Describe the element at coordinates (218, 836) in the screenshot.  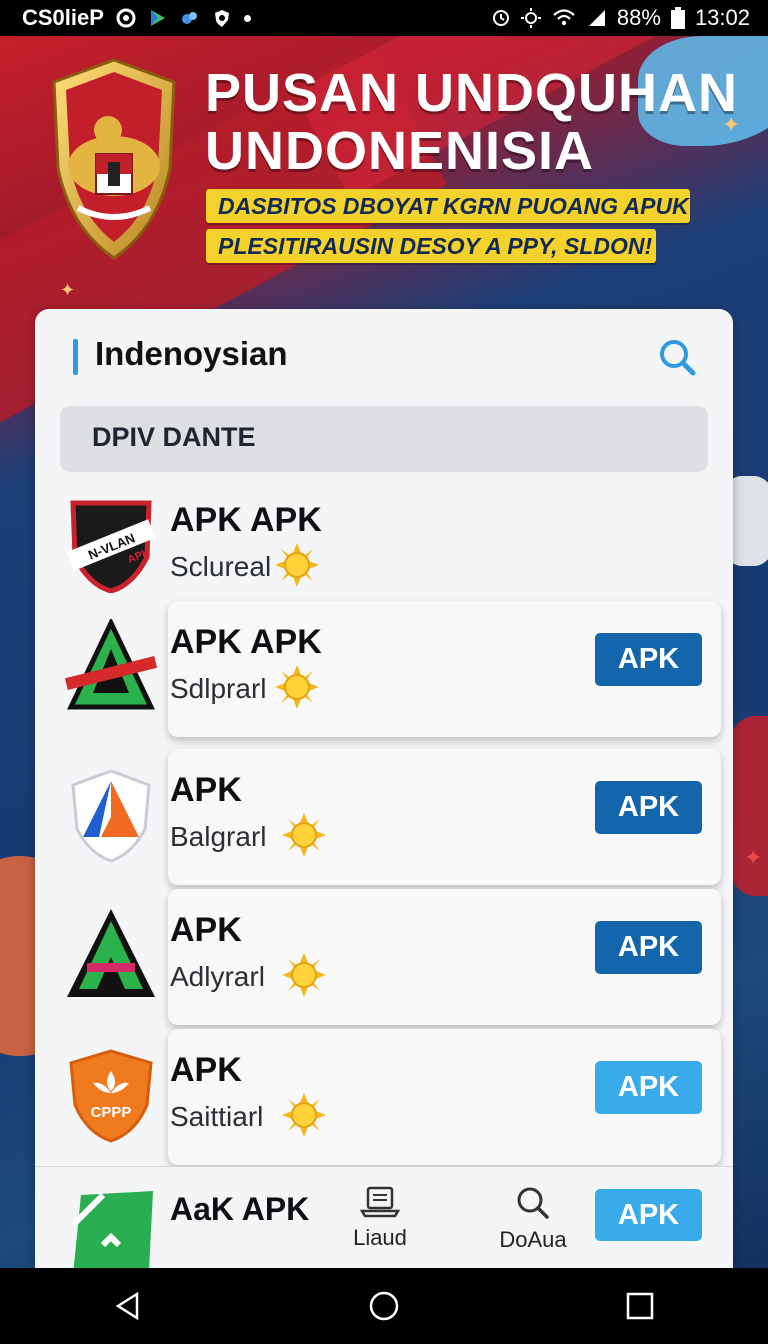
I see `app-category: Balgrarl` at that location.